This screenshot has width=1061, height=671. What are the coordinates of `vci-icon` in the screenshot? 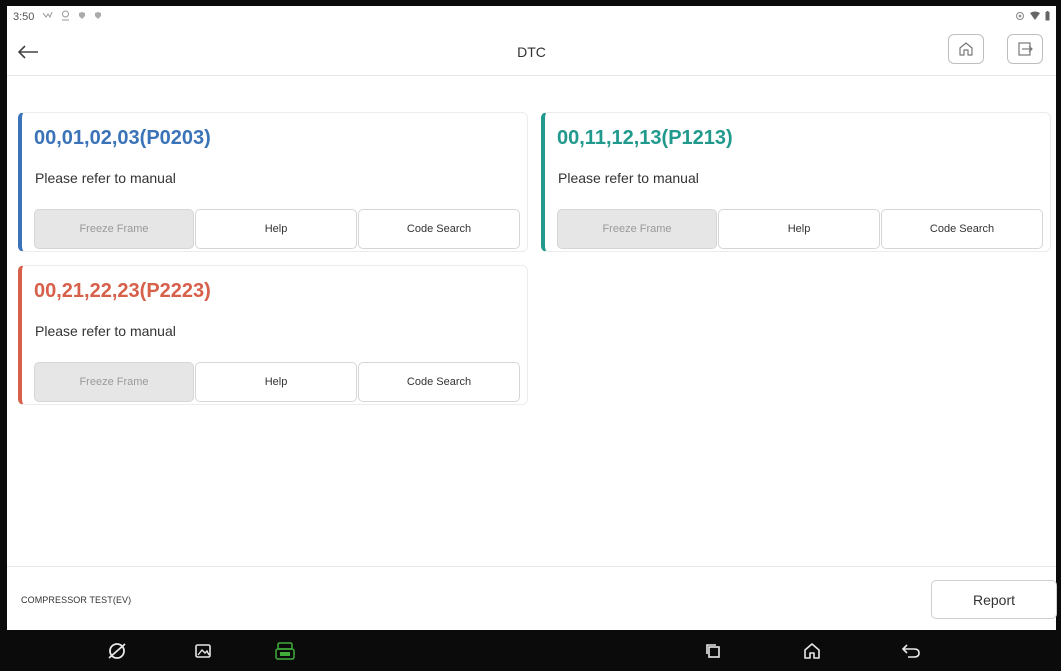 It's located at (285, 651).